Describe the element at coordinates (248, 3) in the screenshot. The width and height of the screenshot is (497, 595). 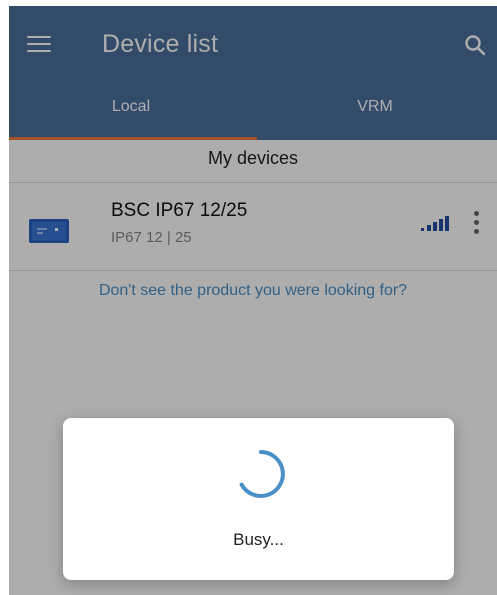
I see `frame-edge-top` at that location.